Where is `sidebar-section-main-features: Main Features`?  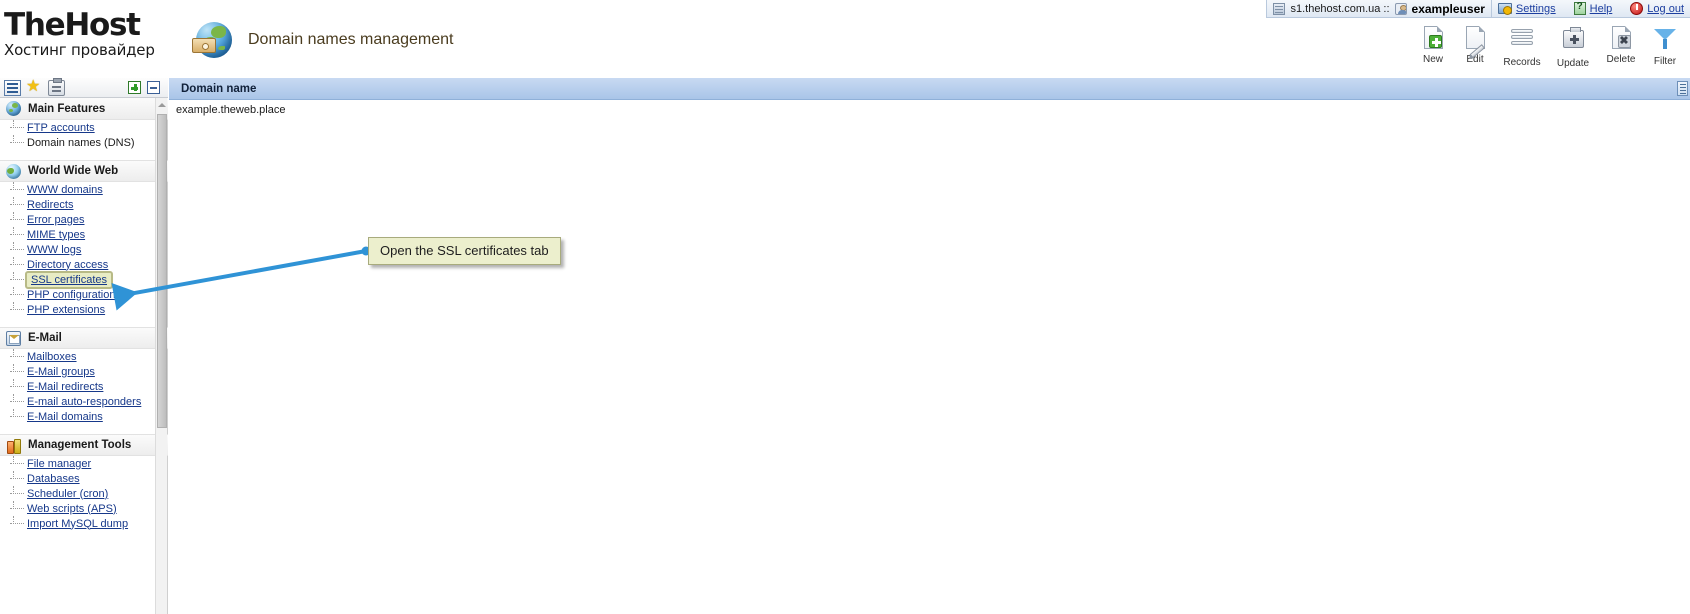 sidebar-section-main-features: Main Features is located at coordinates (84, 109).